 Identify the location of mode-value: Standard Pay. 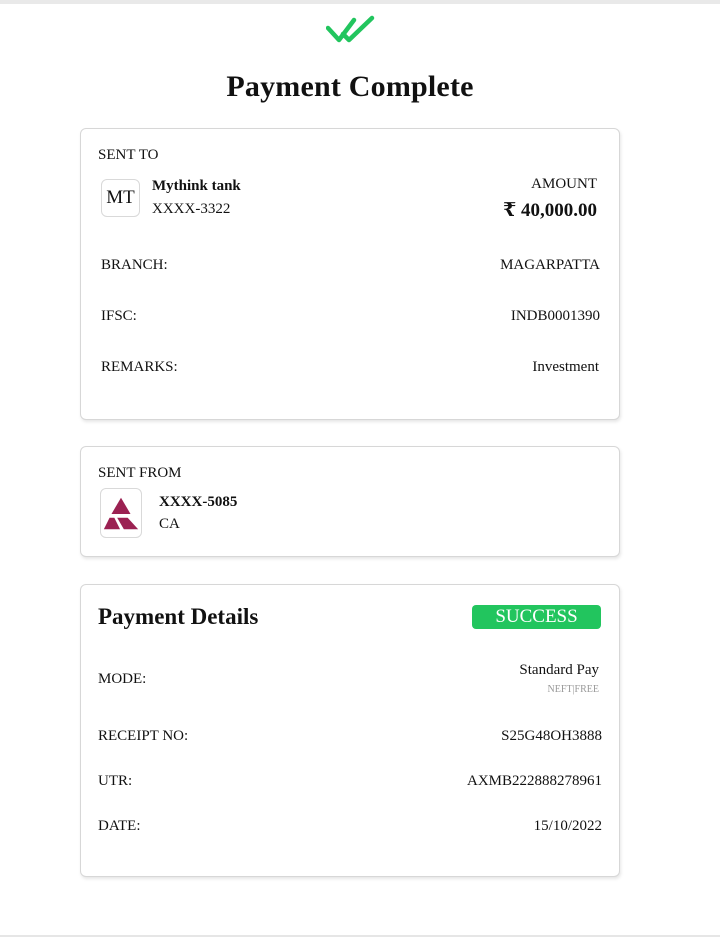
(559, 670).